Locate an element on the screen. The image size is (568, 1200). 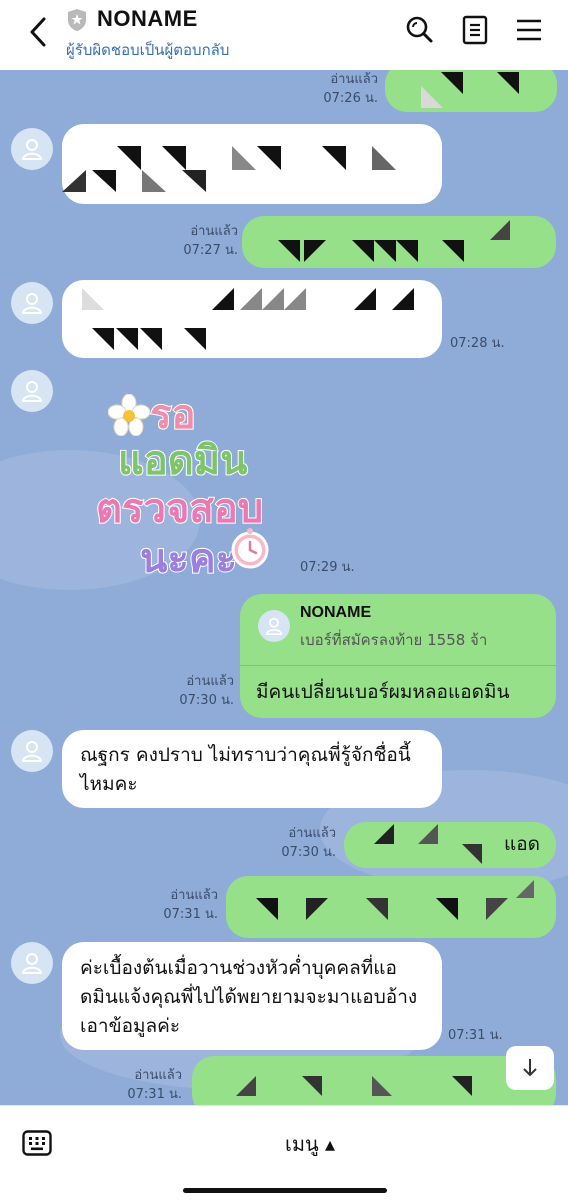
outgoing-message: แอด is located at coordinates (450, 845).